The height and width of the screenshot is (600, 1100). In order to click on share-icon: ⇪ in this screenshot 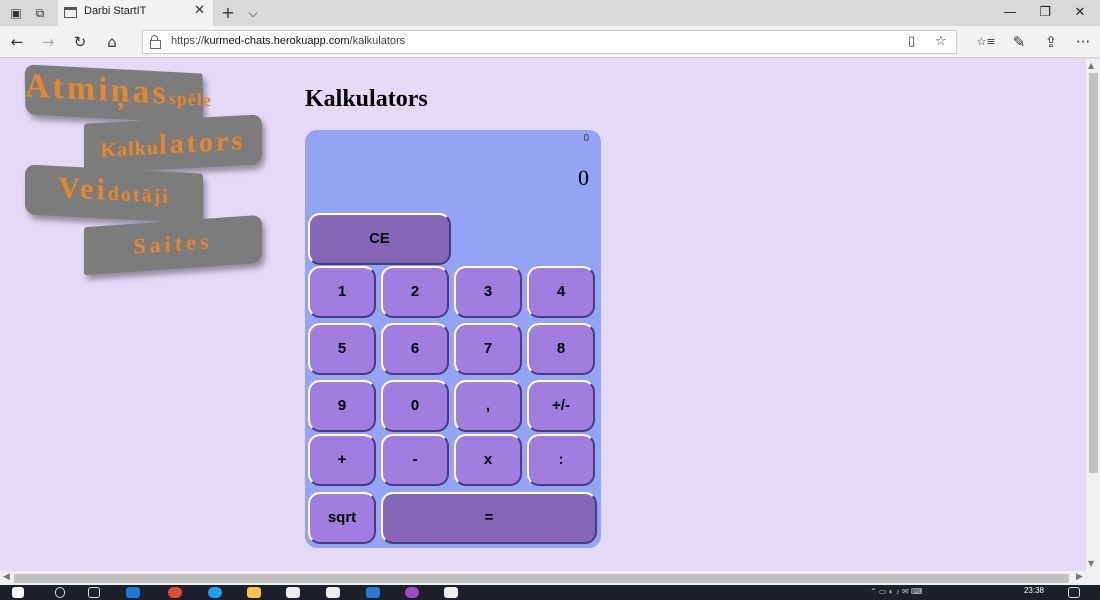, I will do `click(1051, 42)`.